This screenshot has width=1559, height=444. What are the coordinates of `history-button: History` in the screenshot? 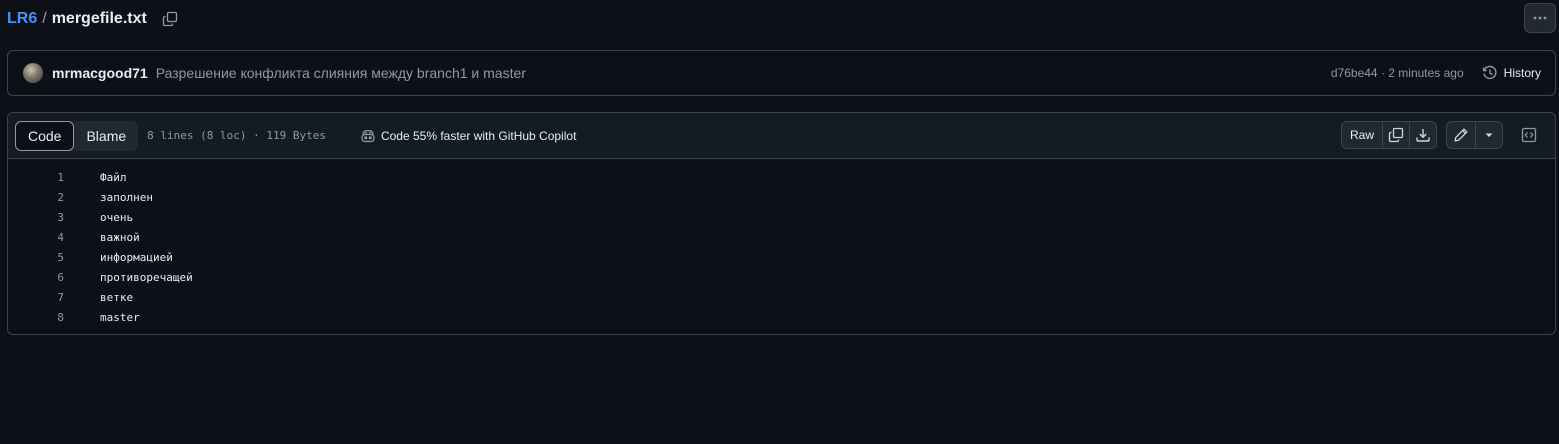 It's located at (1511, 73).